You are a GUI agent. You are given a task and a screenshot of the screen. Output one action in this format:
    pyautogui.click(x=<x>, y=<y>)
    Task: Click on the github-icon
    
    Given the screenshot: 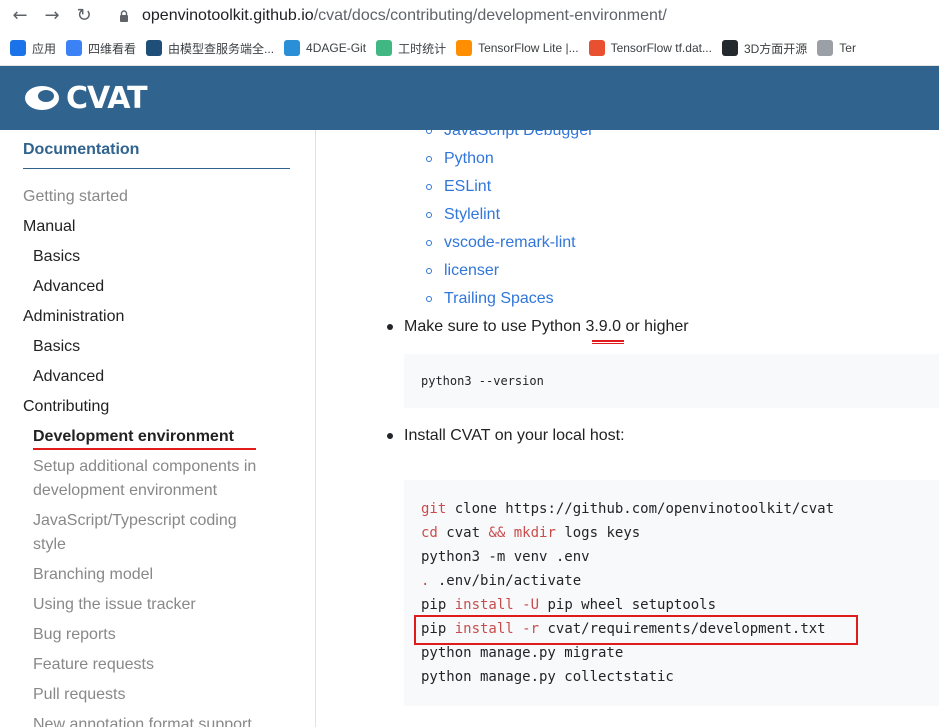 What is the action you would take?
    pyautogui.click(x=729, y=48)
    